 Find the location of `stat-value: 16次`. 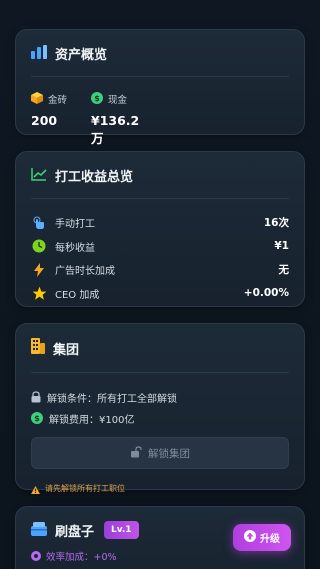

stat-value: 16次 is located at coordinates (276, 223).